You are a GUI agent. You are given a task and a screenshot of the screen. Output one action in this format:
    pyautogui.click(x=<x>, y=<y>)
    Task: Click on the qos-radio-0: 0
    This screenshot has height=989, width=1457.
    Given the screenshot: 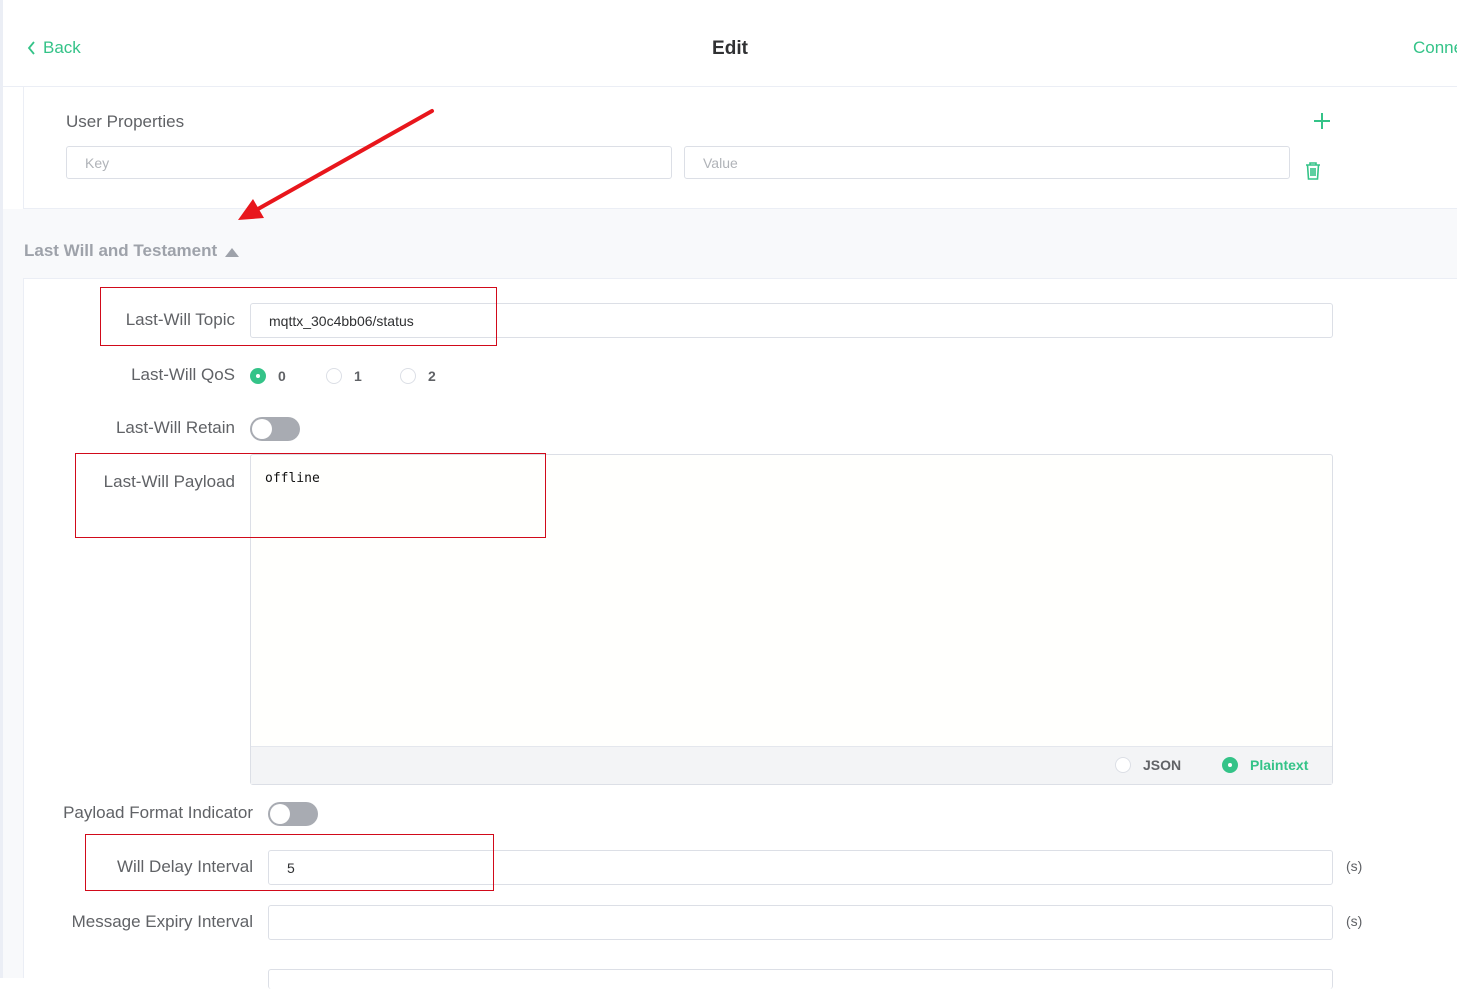 What is the action you would take?
    pyautogui.click(x=268, y=376)
    